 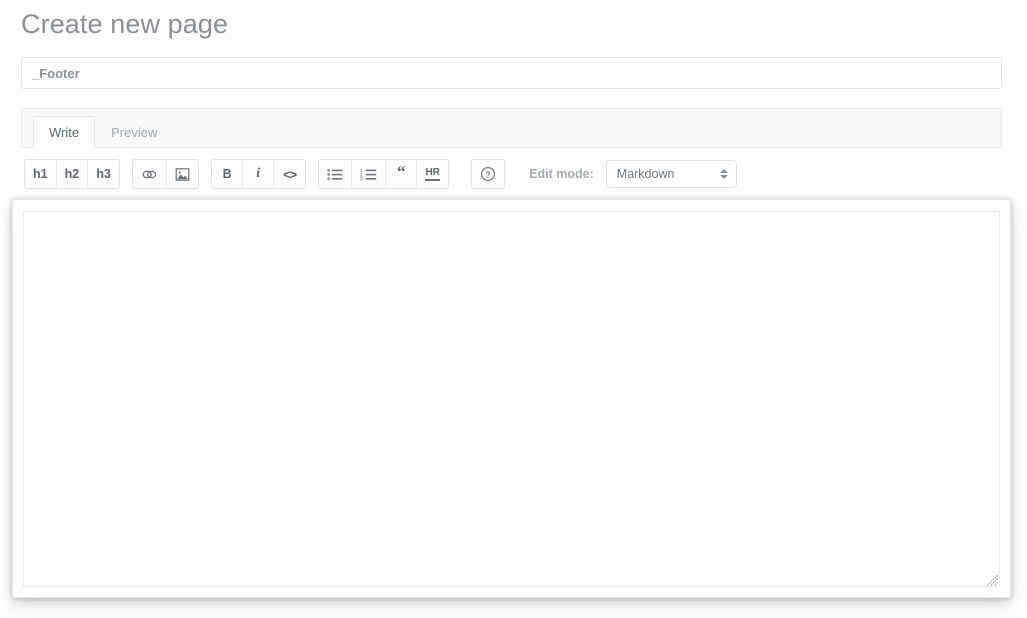 I want to click on blockquote-button: “, so click(x=402, y=174).